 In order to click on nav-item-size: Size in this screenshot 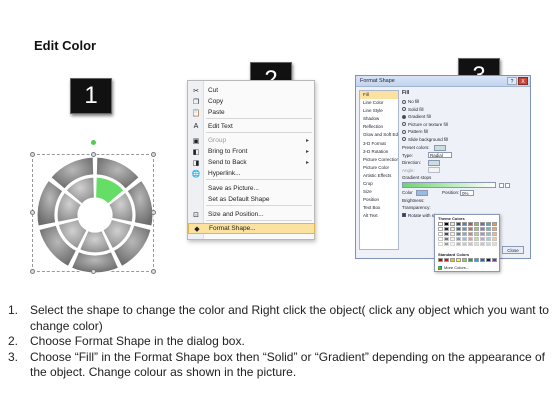, I will do `click(379, 192)`.